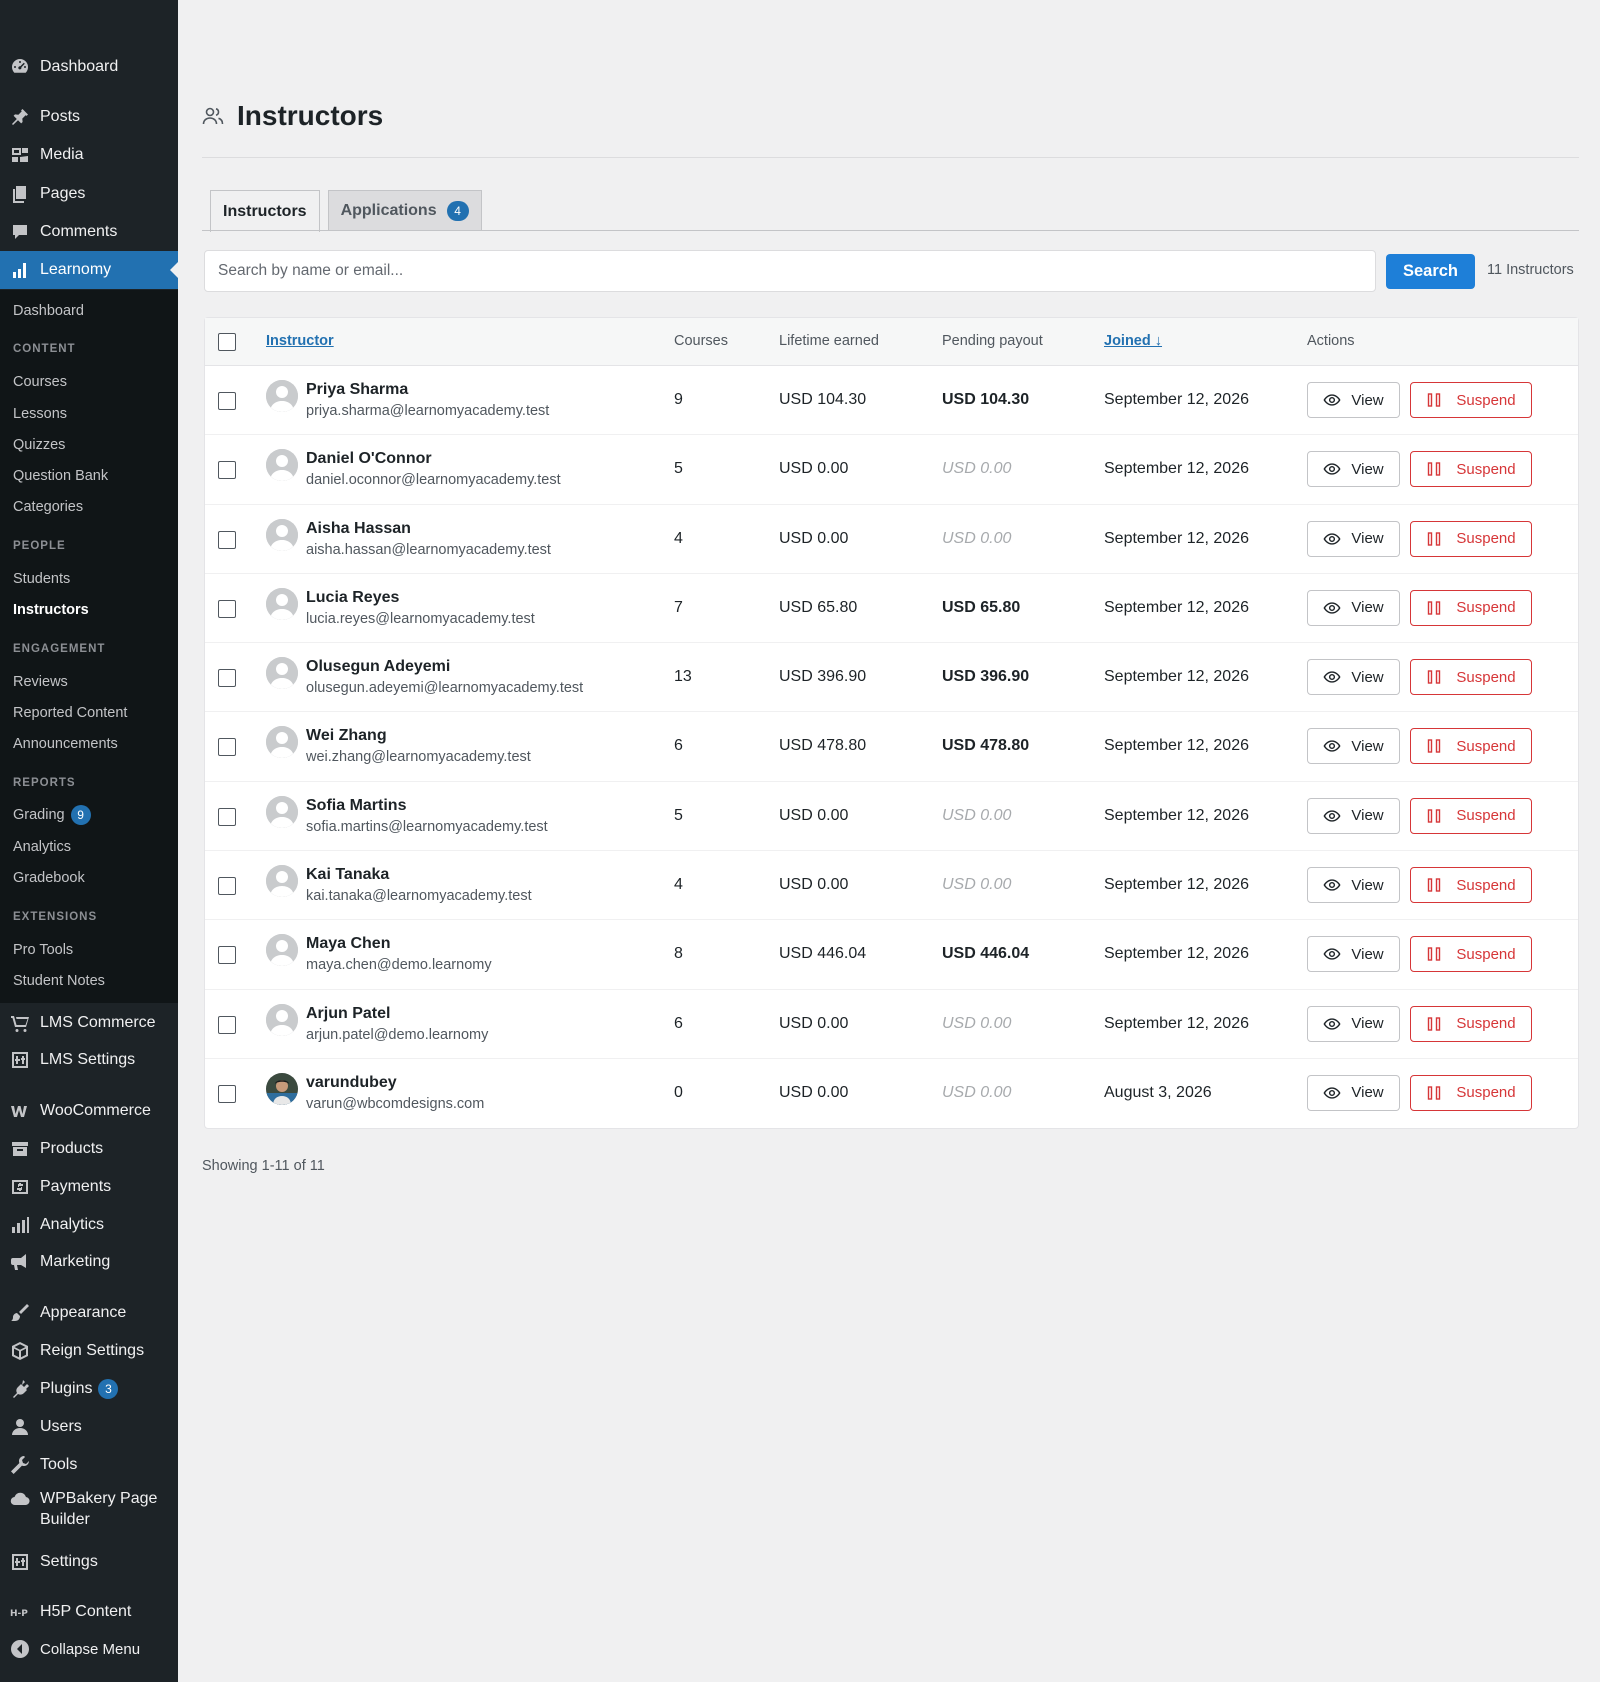 The width and height of the screenshot is (1600, 1682). I want to click on submenu-students: Students, so click(41, 579).